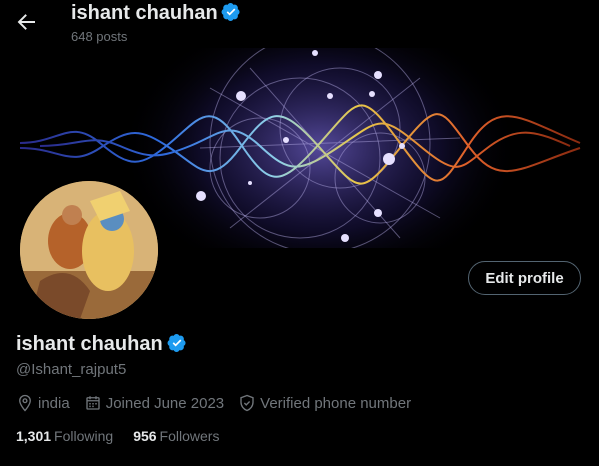 Image resolution: width=599 pixels, height=466 pixels. I want to click on avatar, so click(89, 250).